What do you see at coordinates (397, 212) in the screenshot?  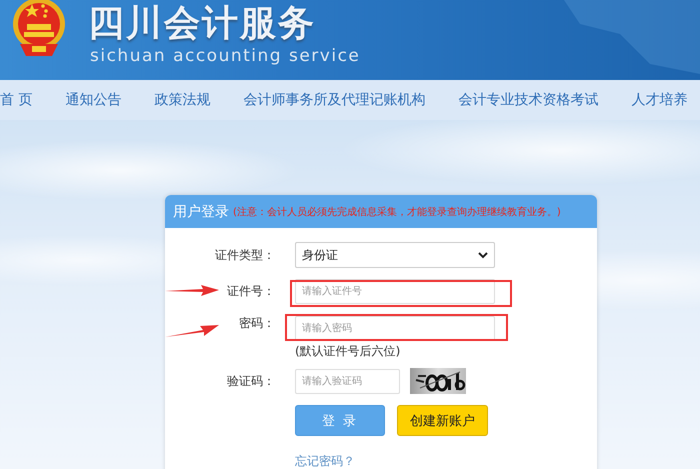 I see `notice-text: (注意：会计人员必须先完成信息采集，才能登录查询办理继续教育业务。)` at bounding box center [397, 212].